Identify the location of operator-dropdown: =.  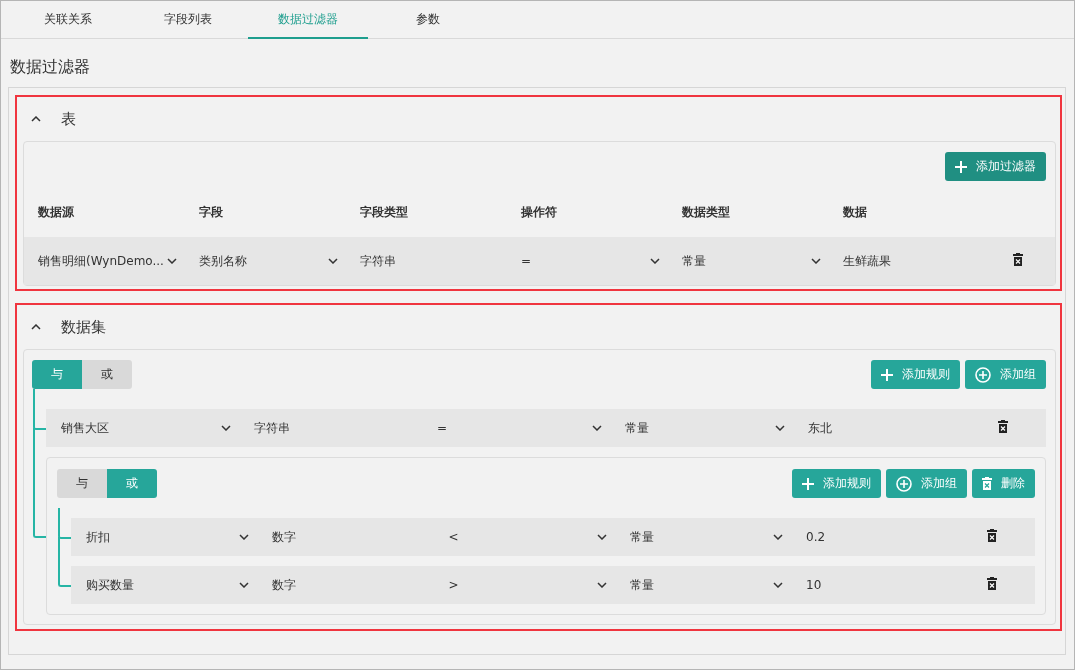
(516, 428).